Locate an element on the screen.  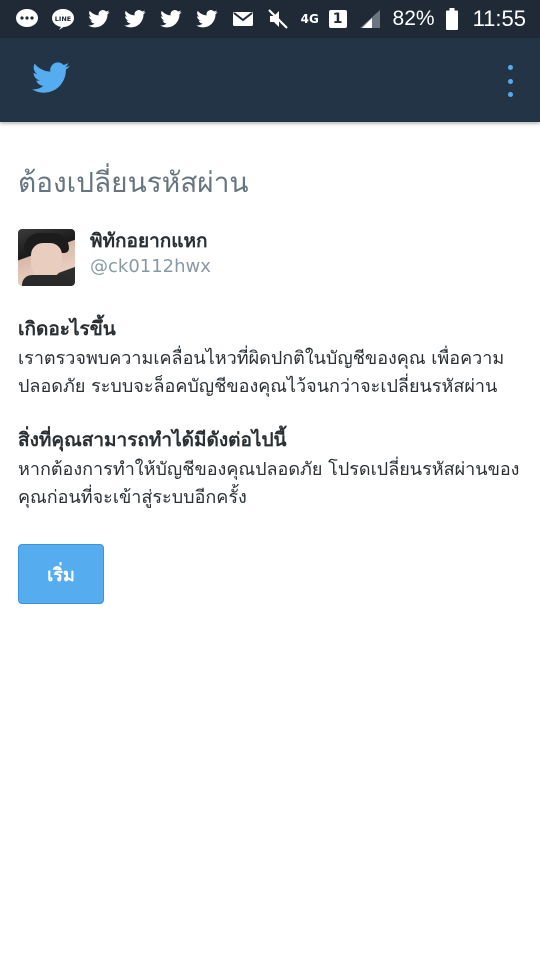
line-icon: LINE is located at coordinates (63, 19).